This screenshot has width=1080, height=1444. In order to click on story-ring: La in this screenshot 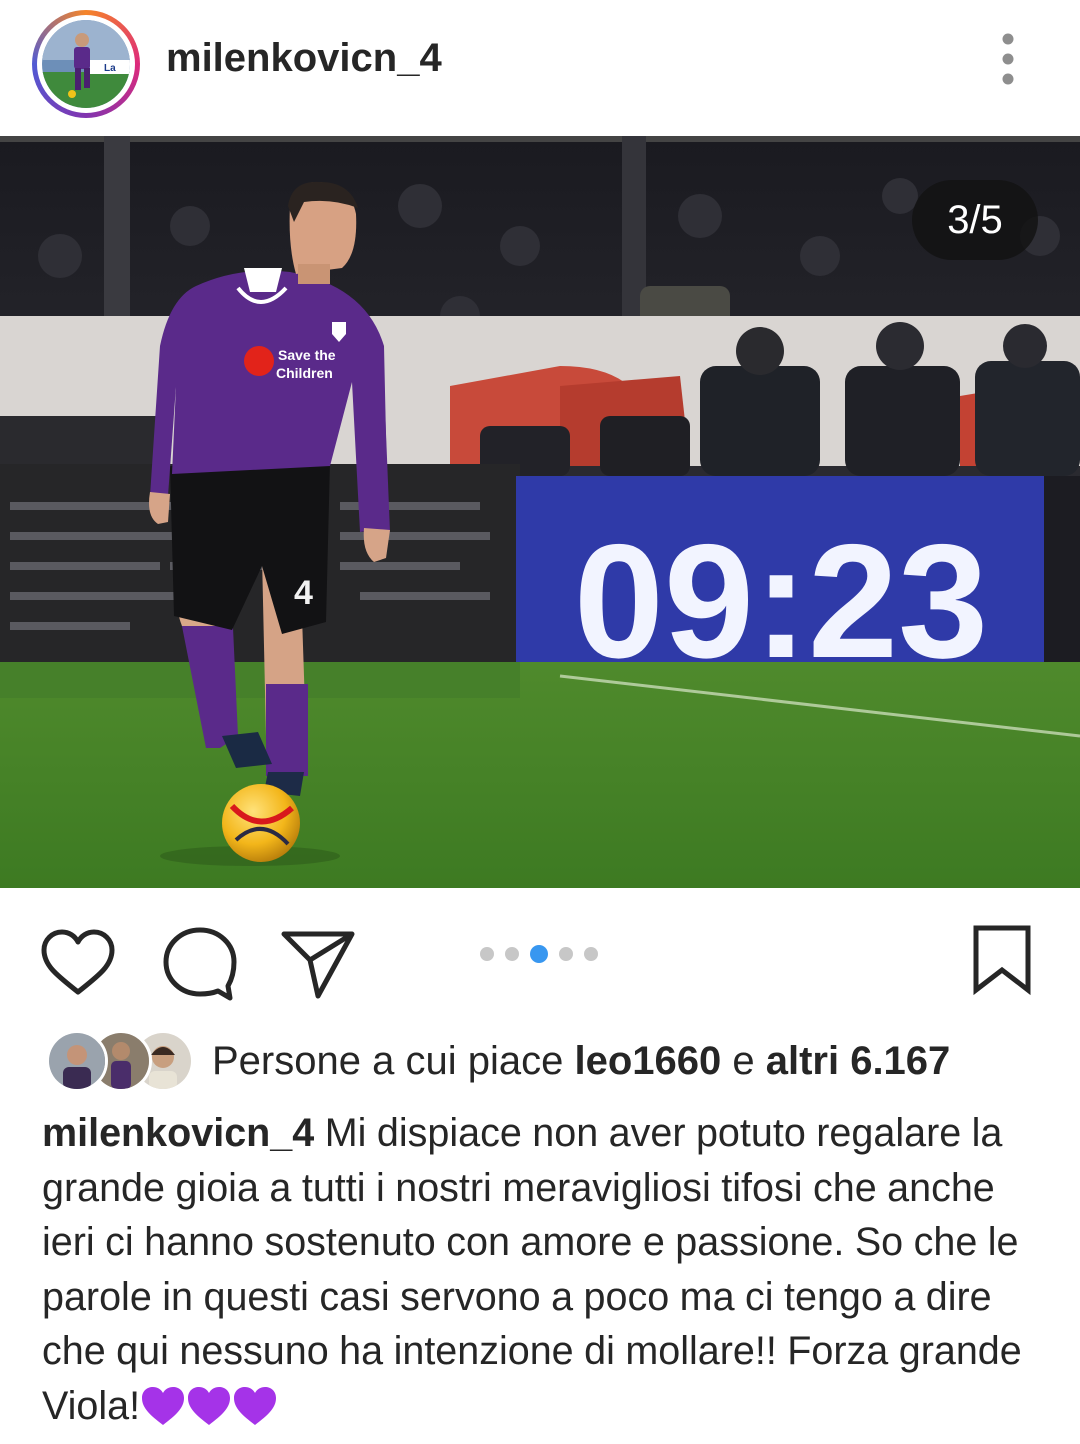, I will do `click(86, 64)`.